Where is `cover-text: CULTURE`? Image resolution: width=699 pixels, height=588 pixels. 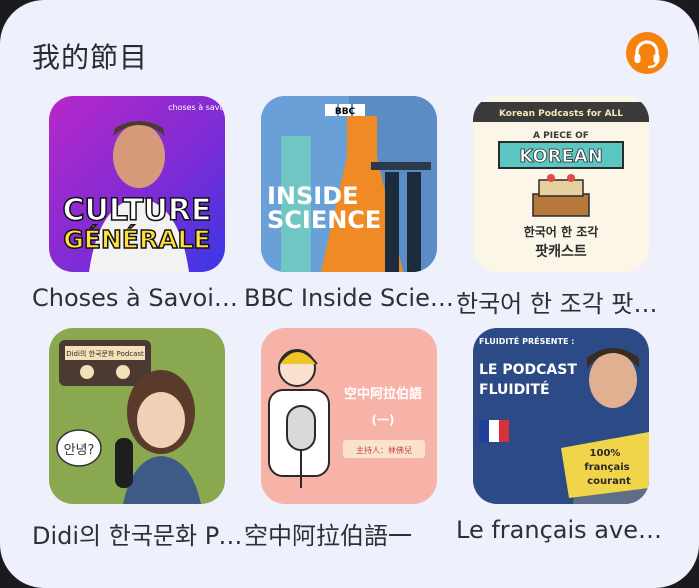
cover-text: CULTURE is located at coordinates (137, 210).